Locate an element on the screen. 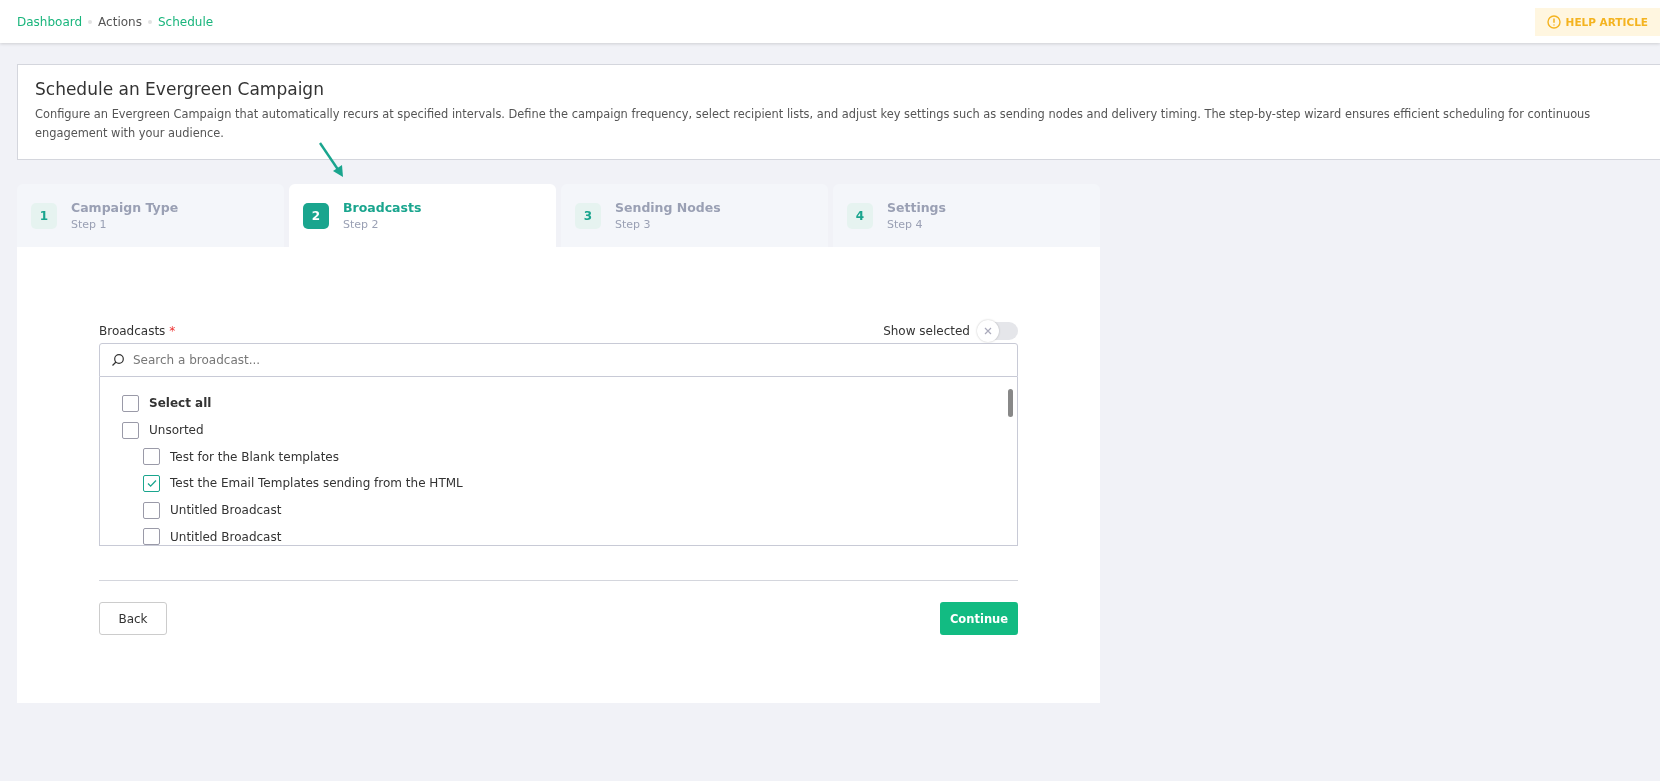 Image resolution: width=1660 pixels, height=781 pixels. select-all-option: Select all is located at coordinates (180, 403).